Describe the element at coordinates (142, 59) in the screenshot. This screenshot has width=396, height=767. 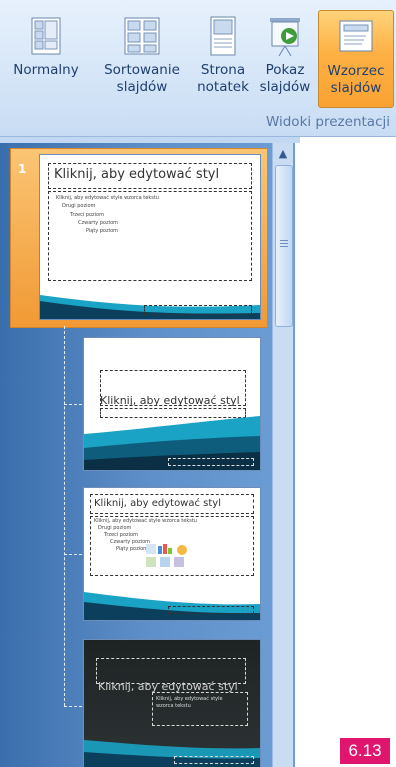
I see `slide-sorter-button: Sortowanie slajdów` at that location.